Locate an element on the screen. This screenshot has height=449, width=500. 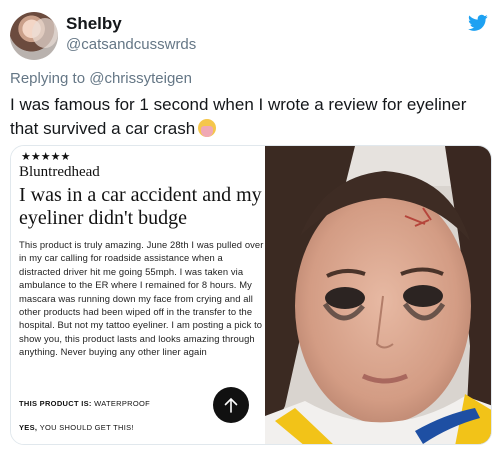
twitter-bird-icon is located at coordinates (478, 23).